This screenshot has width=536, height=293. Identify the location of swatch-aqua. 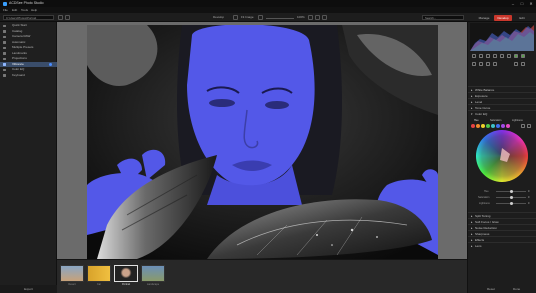
(493, 126).